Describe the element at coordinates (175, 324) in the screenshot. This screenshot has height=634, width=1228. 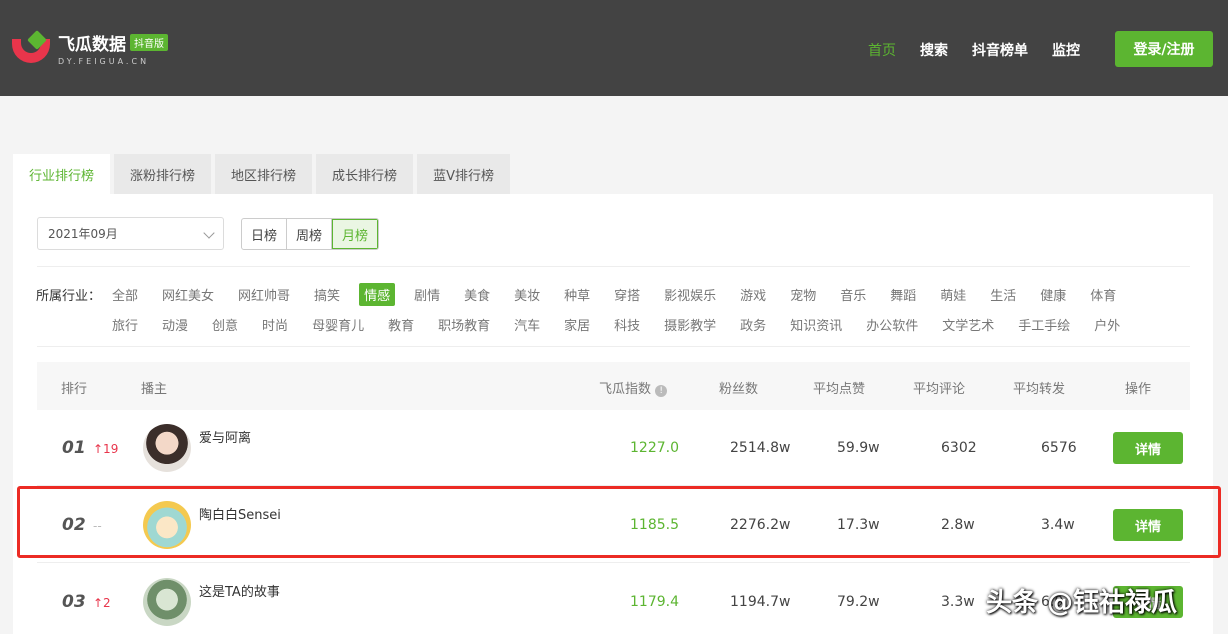
I see `industry-option: 动漫` at that location.